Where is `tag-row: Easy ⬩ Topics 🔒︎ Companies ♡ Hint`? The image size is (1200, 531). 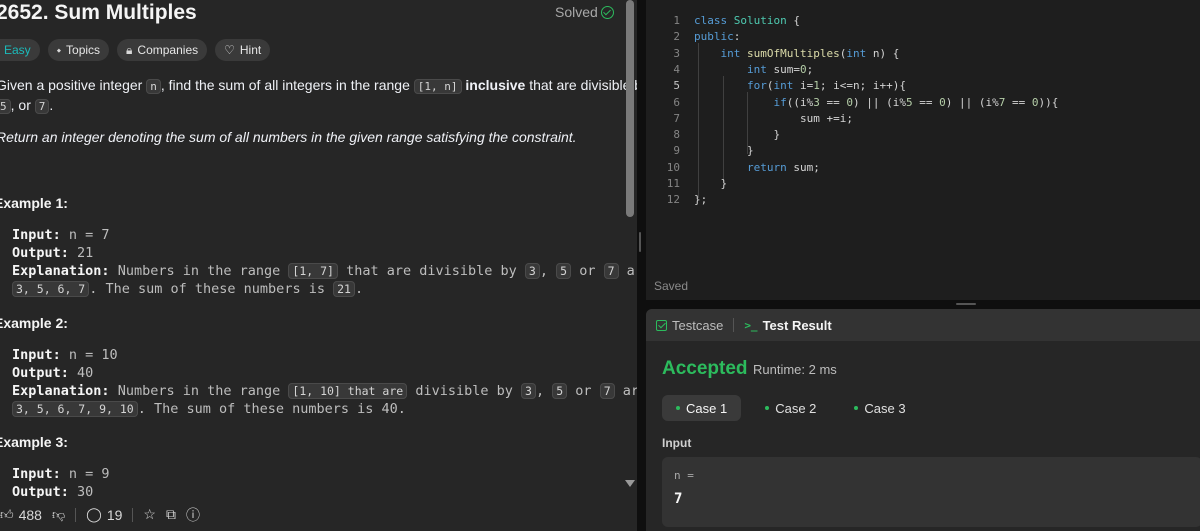 tag-row: Easy ⬩ Topics 🔒︎ Companies ♡ Hint is located at coordinates (135, 50).